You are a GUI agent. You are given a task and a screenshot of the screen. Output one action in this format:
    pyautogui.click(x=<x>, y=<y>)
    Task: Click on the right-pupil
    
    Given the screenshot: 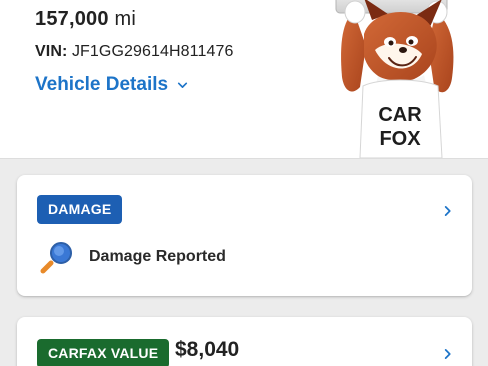 What is the action you would take?
    pyautogui.click(x=411, y=42)
    